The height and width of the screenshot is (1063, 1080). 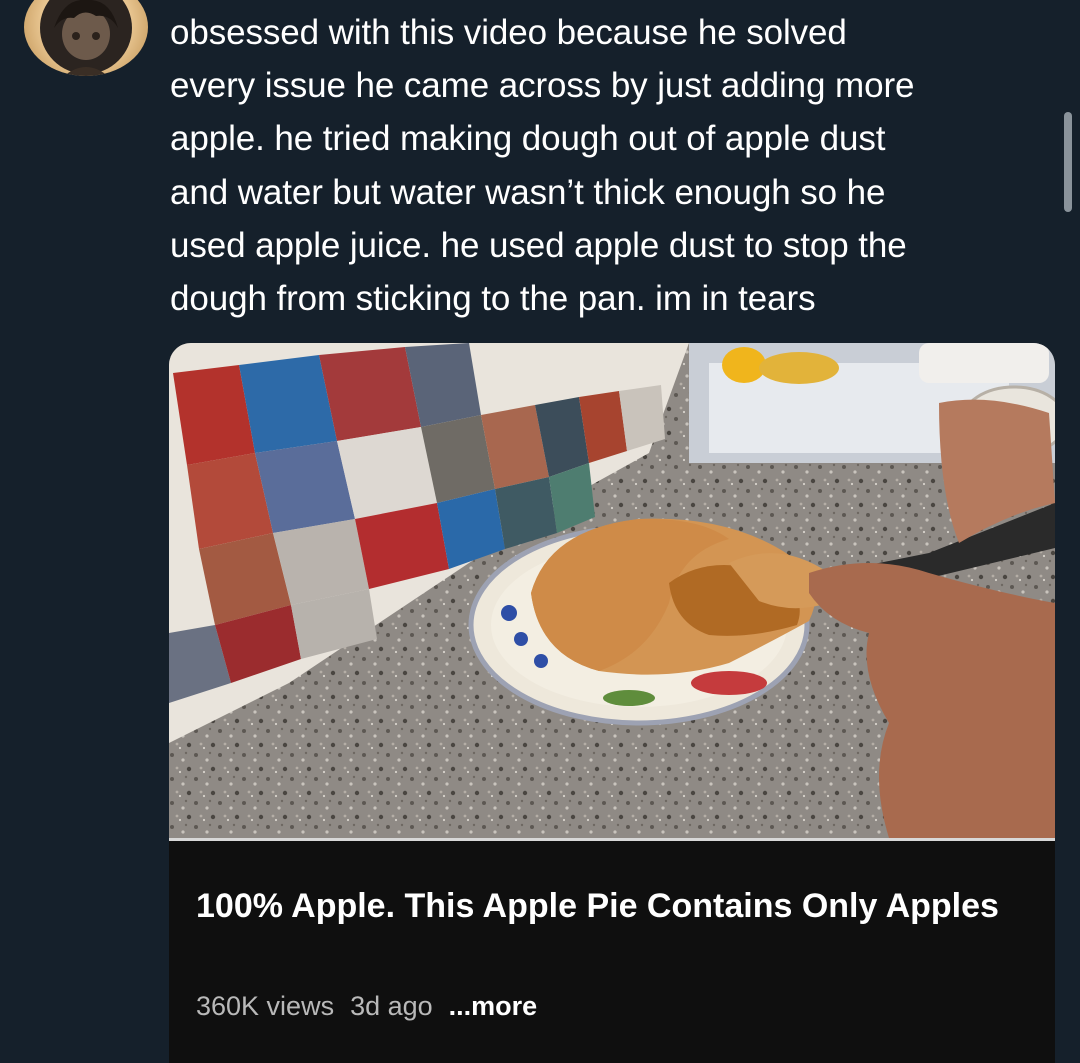 I want to click on view-count: 360K views, so click(x=265, y=1006).